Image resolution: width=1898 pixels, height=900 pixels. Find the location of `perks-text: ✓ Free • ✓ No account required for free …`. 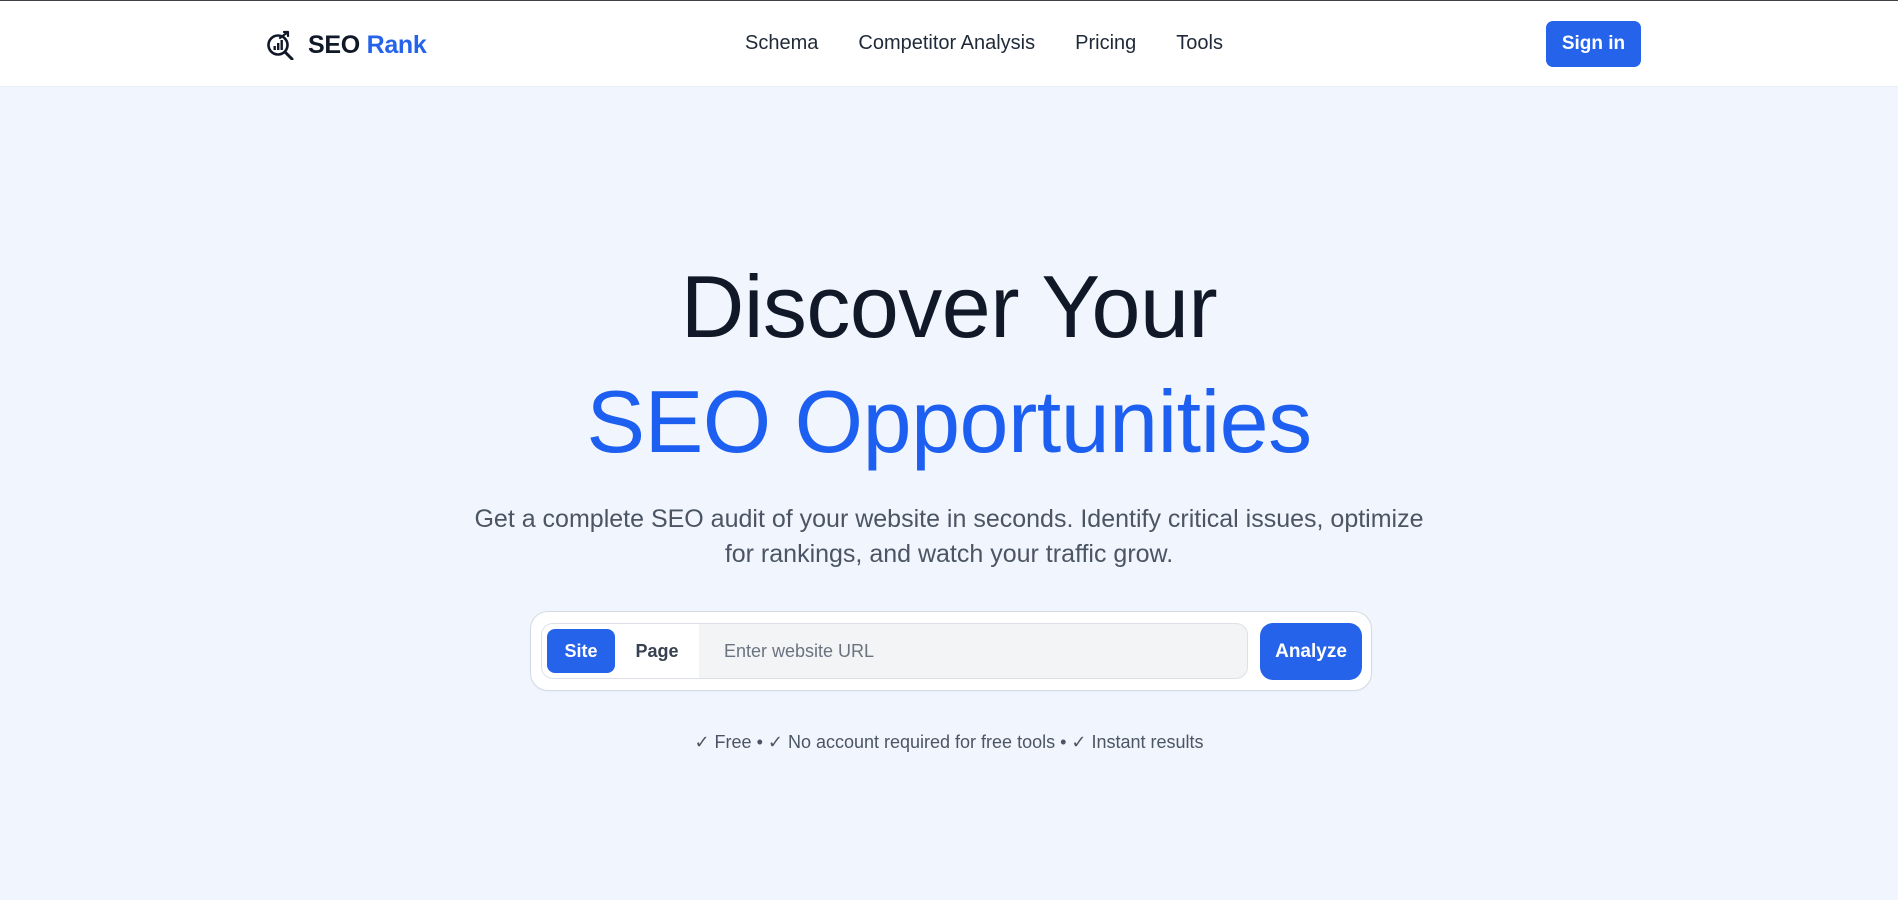

perks-text: ✓ Free • ✓ No account required for free … is located at coordinates (949, 742).